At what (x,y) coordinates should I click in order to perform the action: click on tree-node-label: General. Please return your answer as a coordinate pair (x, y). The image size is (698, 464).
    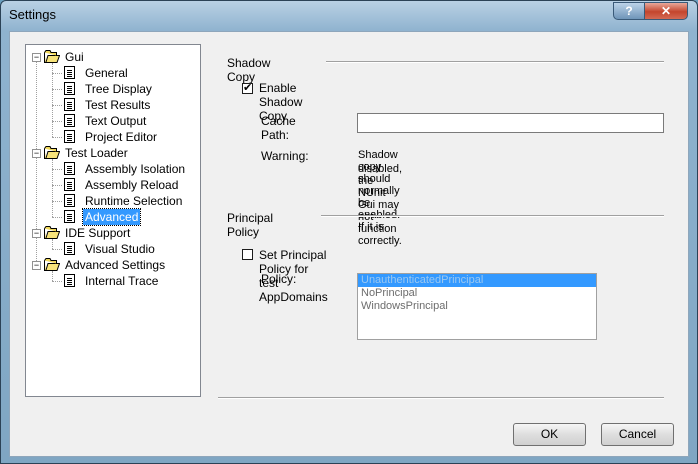
    Looking at the image, I should click on (106, 73).